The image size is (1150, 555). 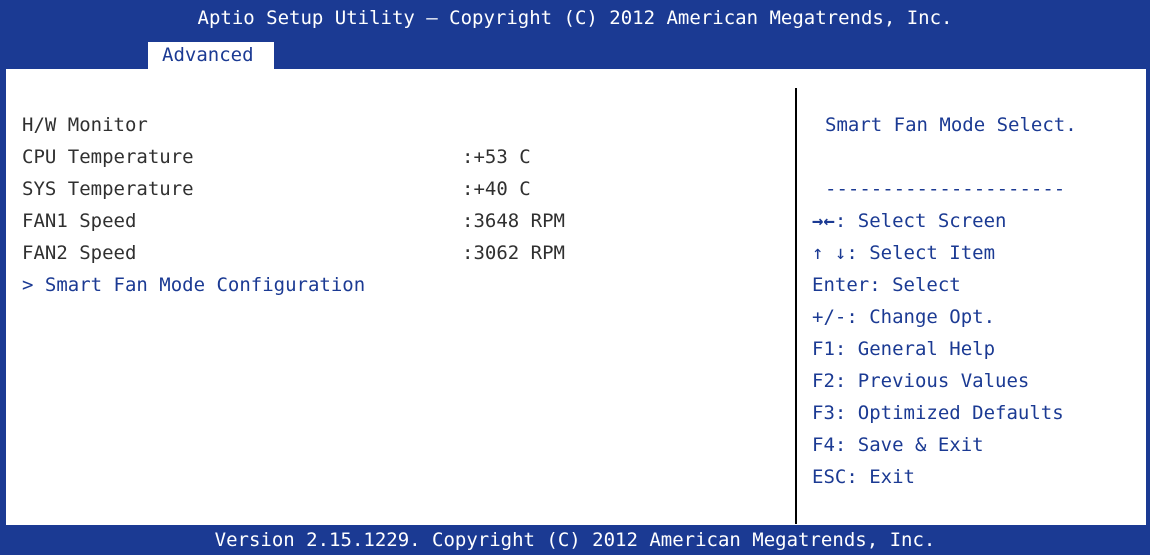 I want to click on key-esc-label: ESC, so click(x=829, y=477).